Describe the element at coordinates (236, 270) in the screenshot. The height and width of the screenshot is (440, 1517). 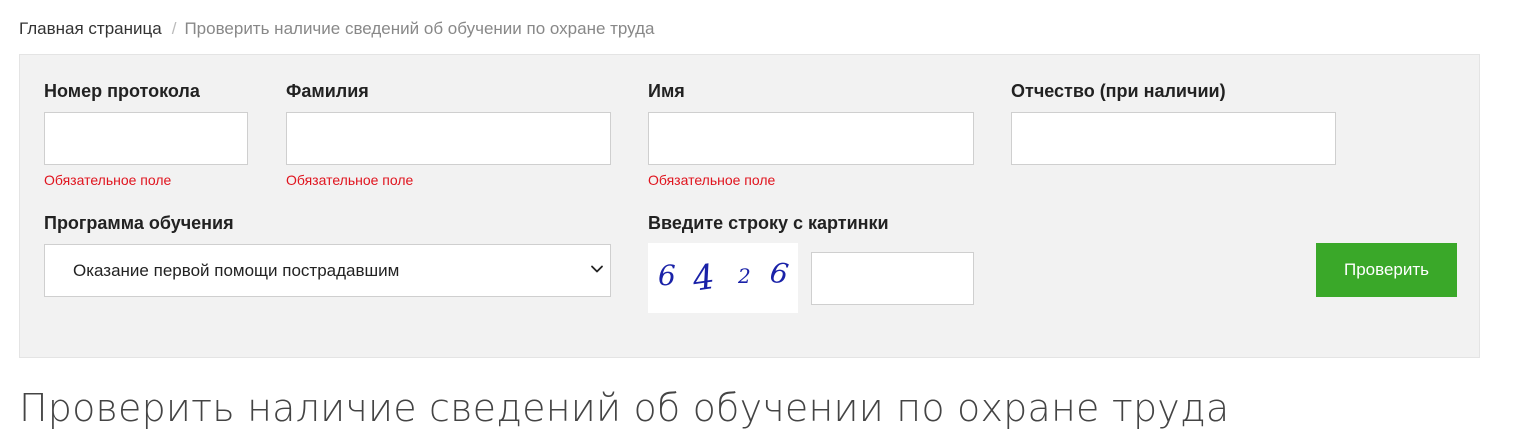
I see `program-selected-value: Оказание первой помощи пострадавшим` at that location.